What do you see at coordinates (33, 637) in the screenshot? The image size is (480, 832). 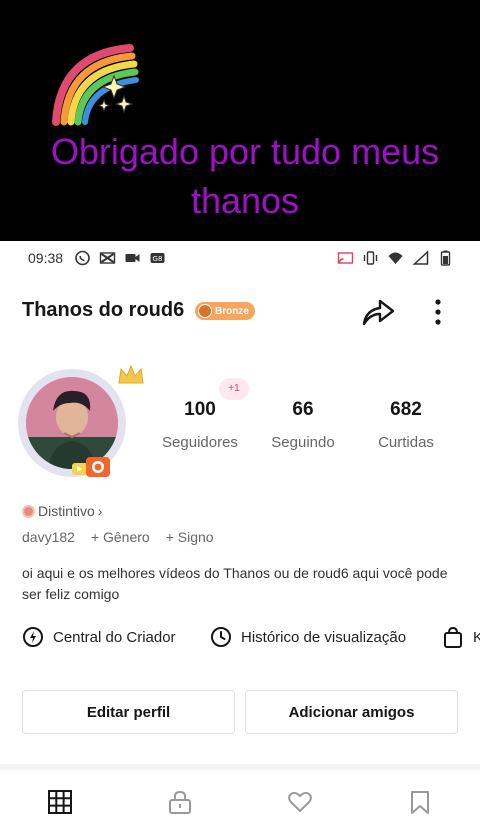 I see `lightning-icon` at bounding box center [33, 637].